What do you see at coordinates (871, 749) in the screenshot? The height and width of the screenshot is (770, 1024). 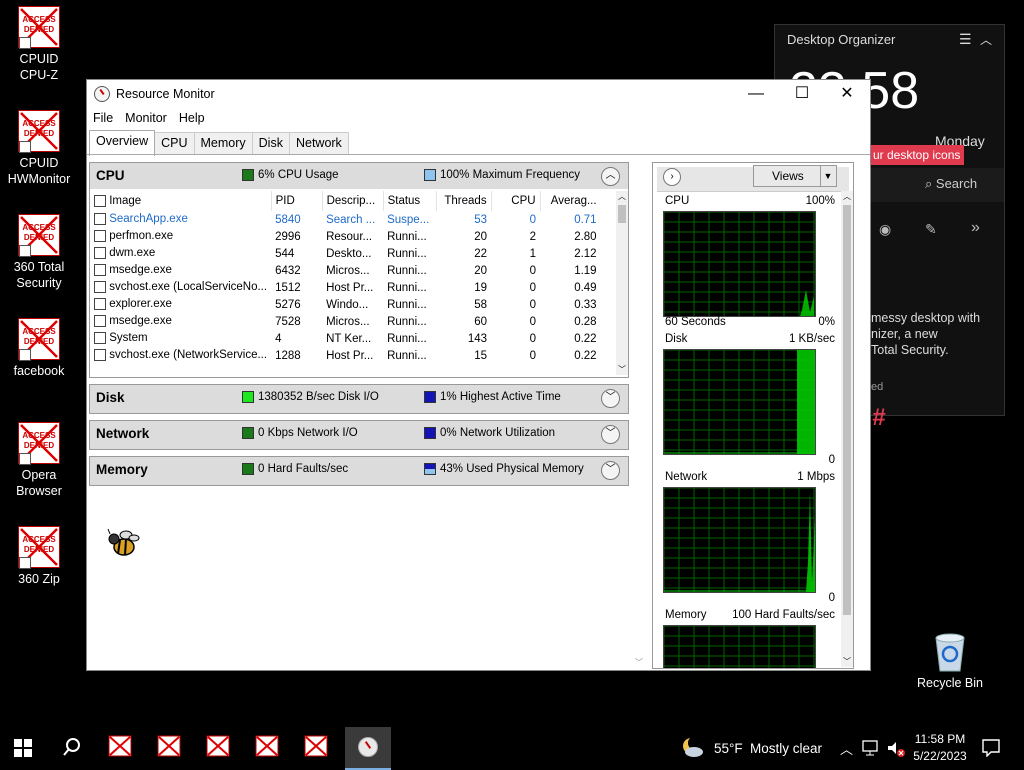 I see `network-icon` at bounding box center [871, 749].